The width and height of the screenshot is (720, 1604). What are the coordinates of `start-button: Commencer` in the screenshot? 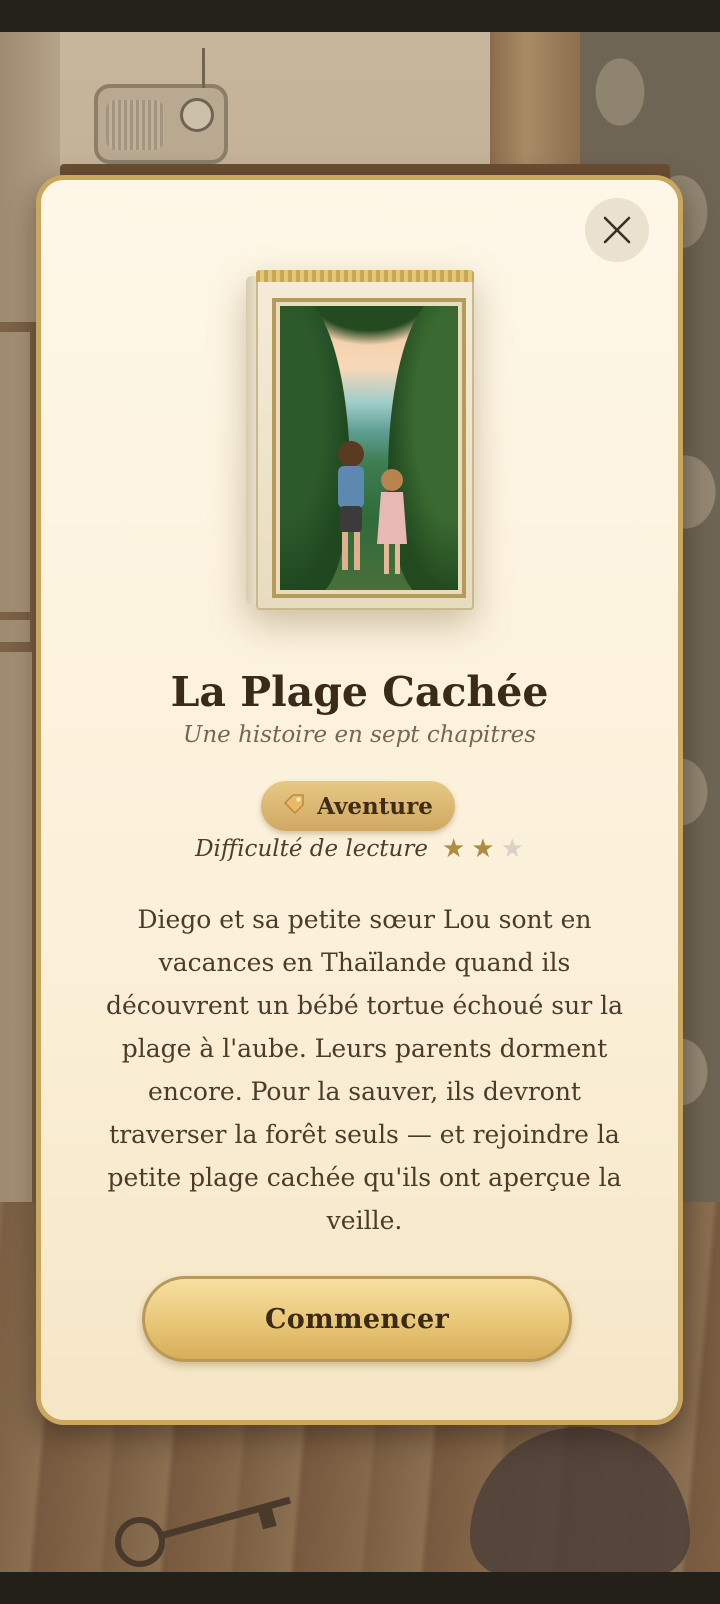 It's located at (357, 1319).